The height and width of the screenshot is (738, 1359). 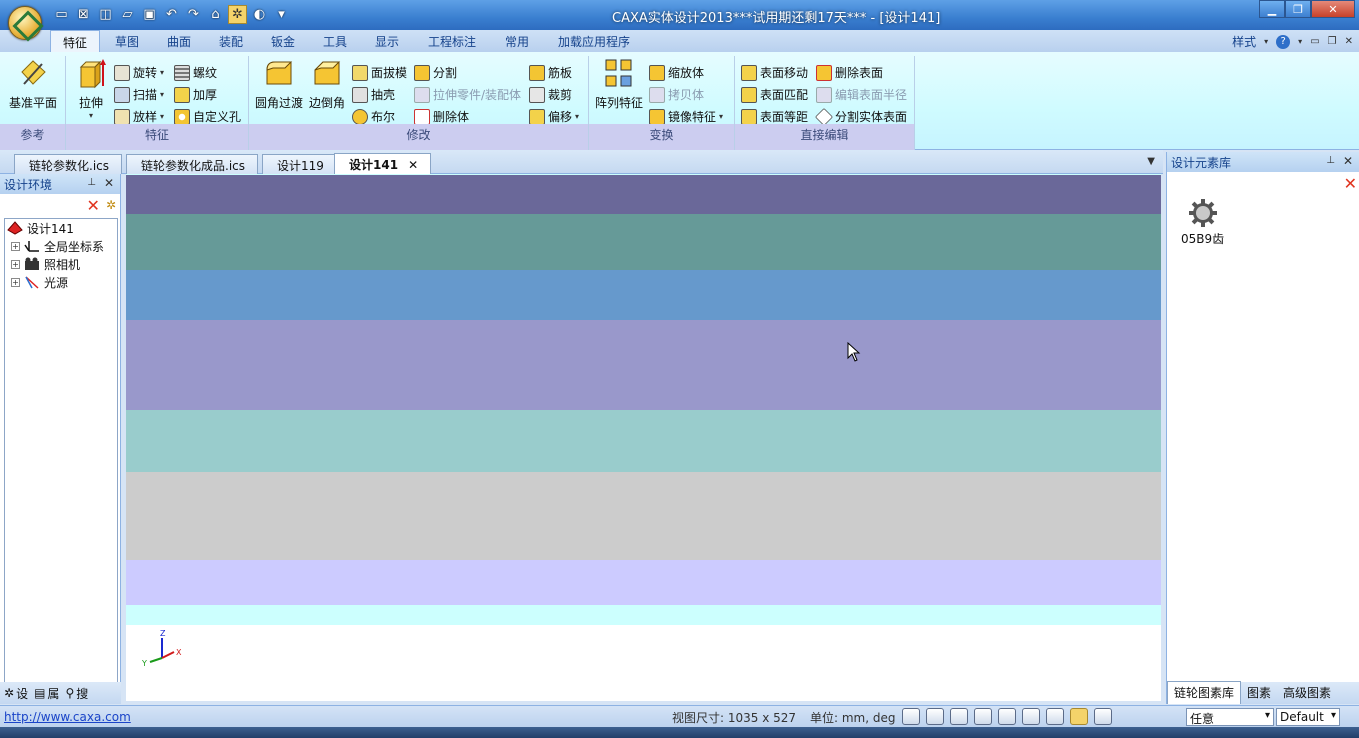 What do you see at coordinates (1259, 693) in the screenshot?
I see `tab-elements: 图素` at bounding box center [1259, 693].